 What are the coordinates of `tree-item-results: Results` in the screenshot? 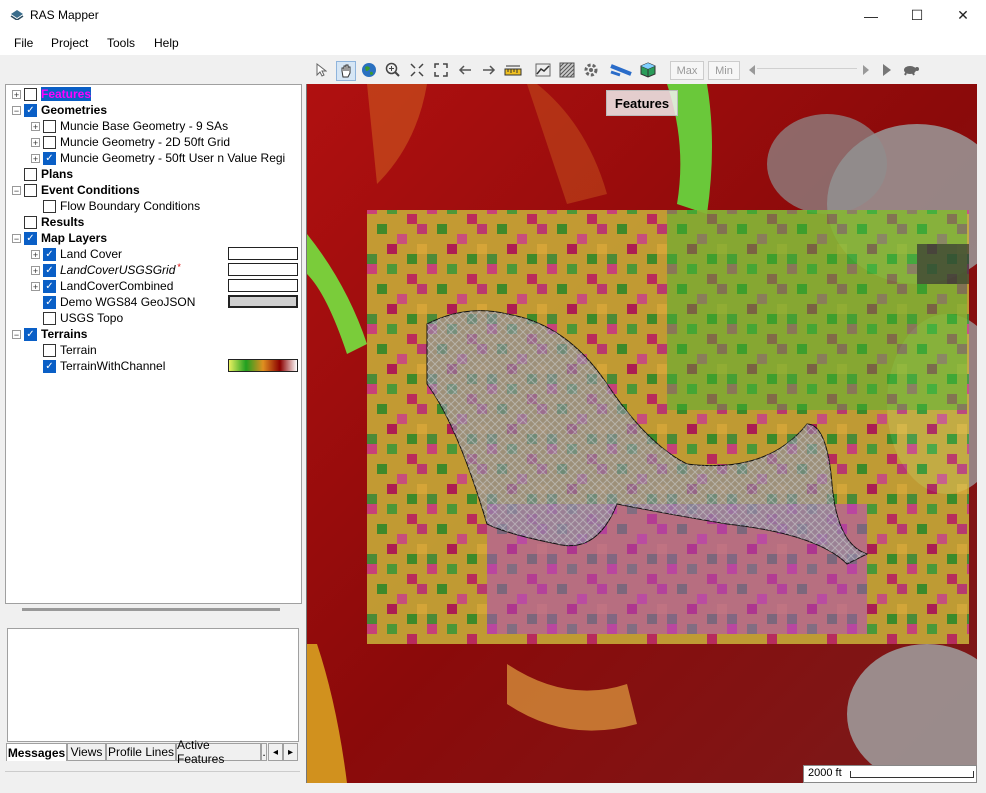 It's located at (48, 222).